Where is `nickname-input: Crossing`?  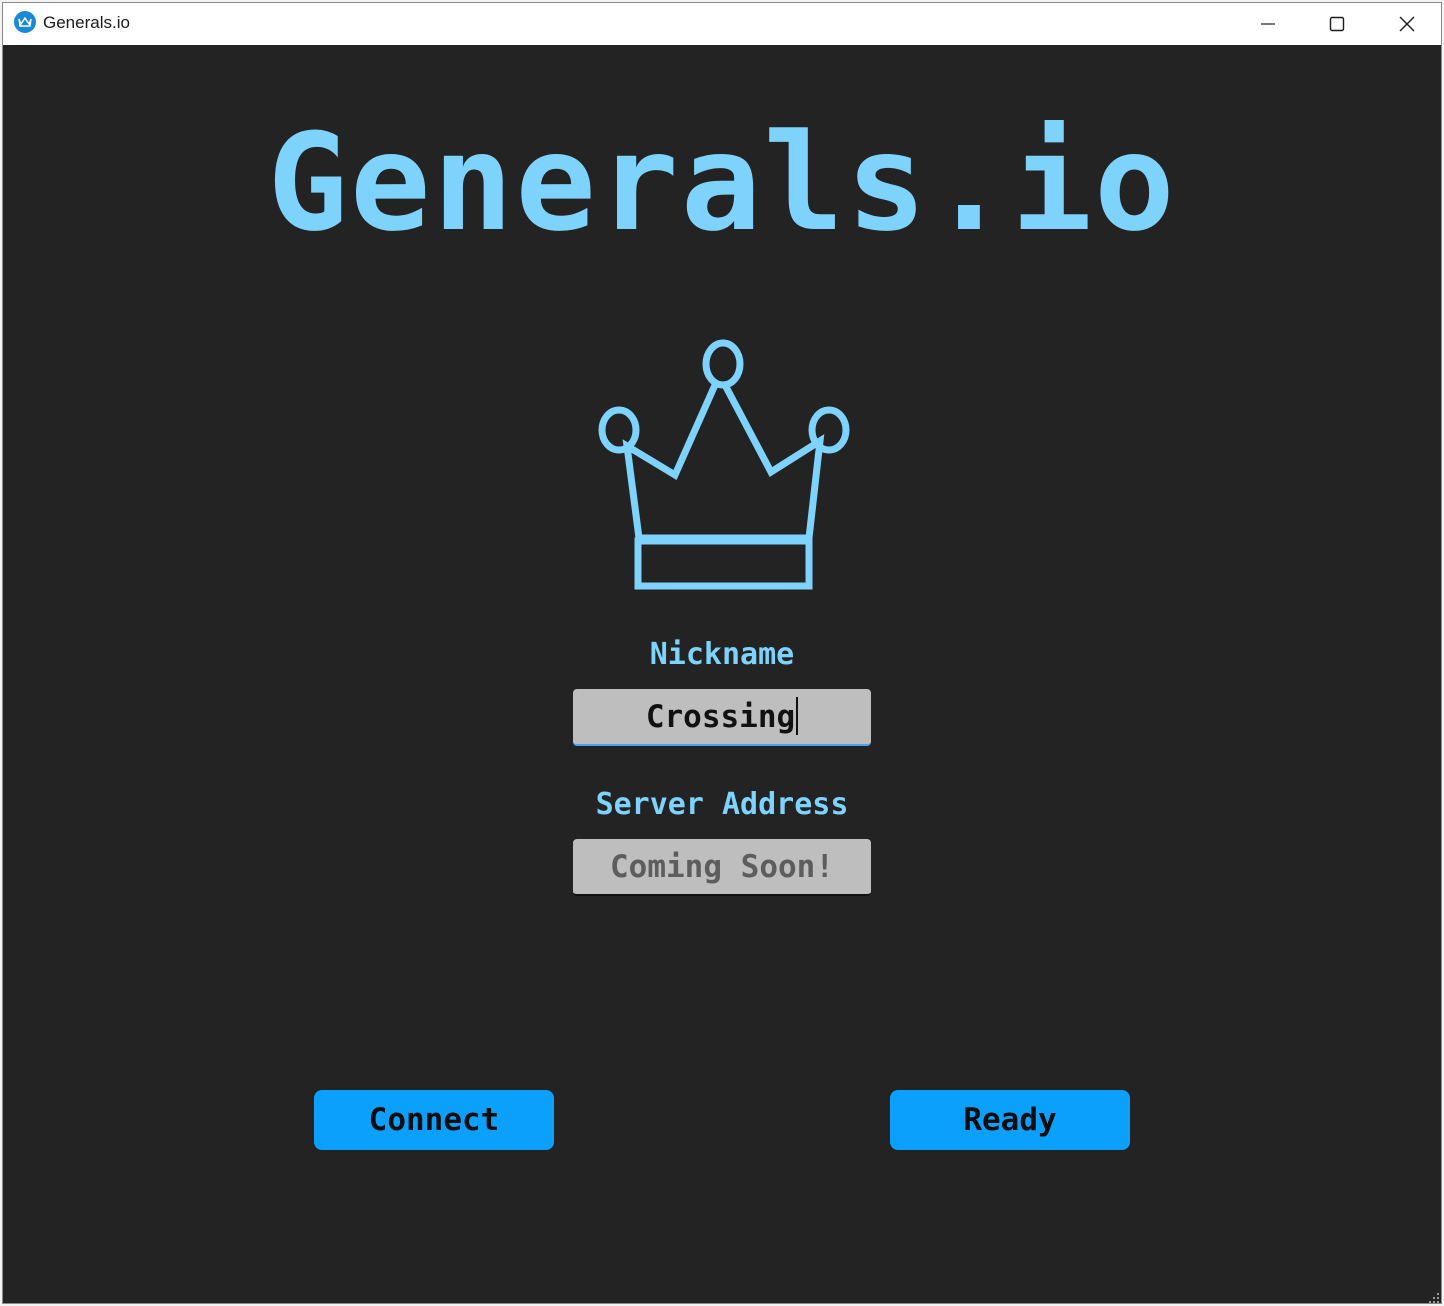 nickname-input: Crossing is located at coordinates (722, 717).